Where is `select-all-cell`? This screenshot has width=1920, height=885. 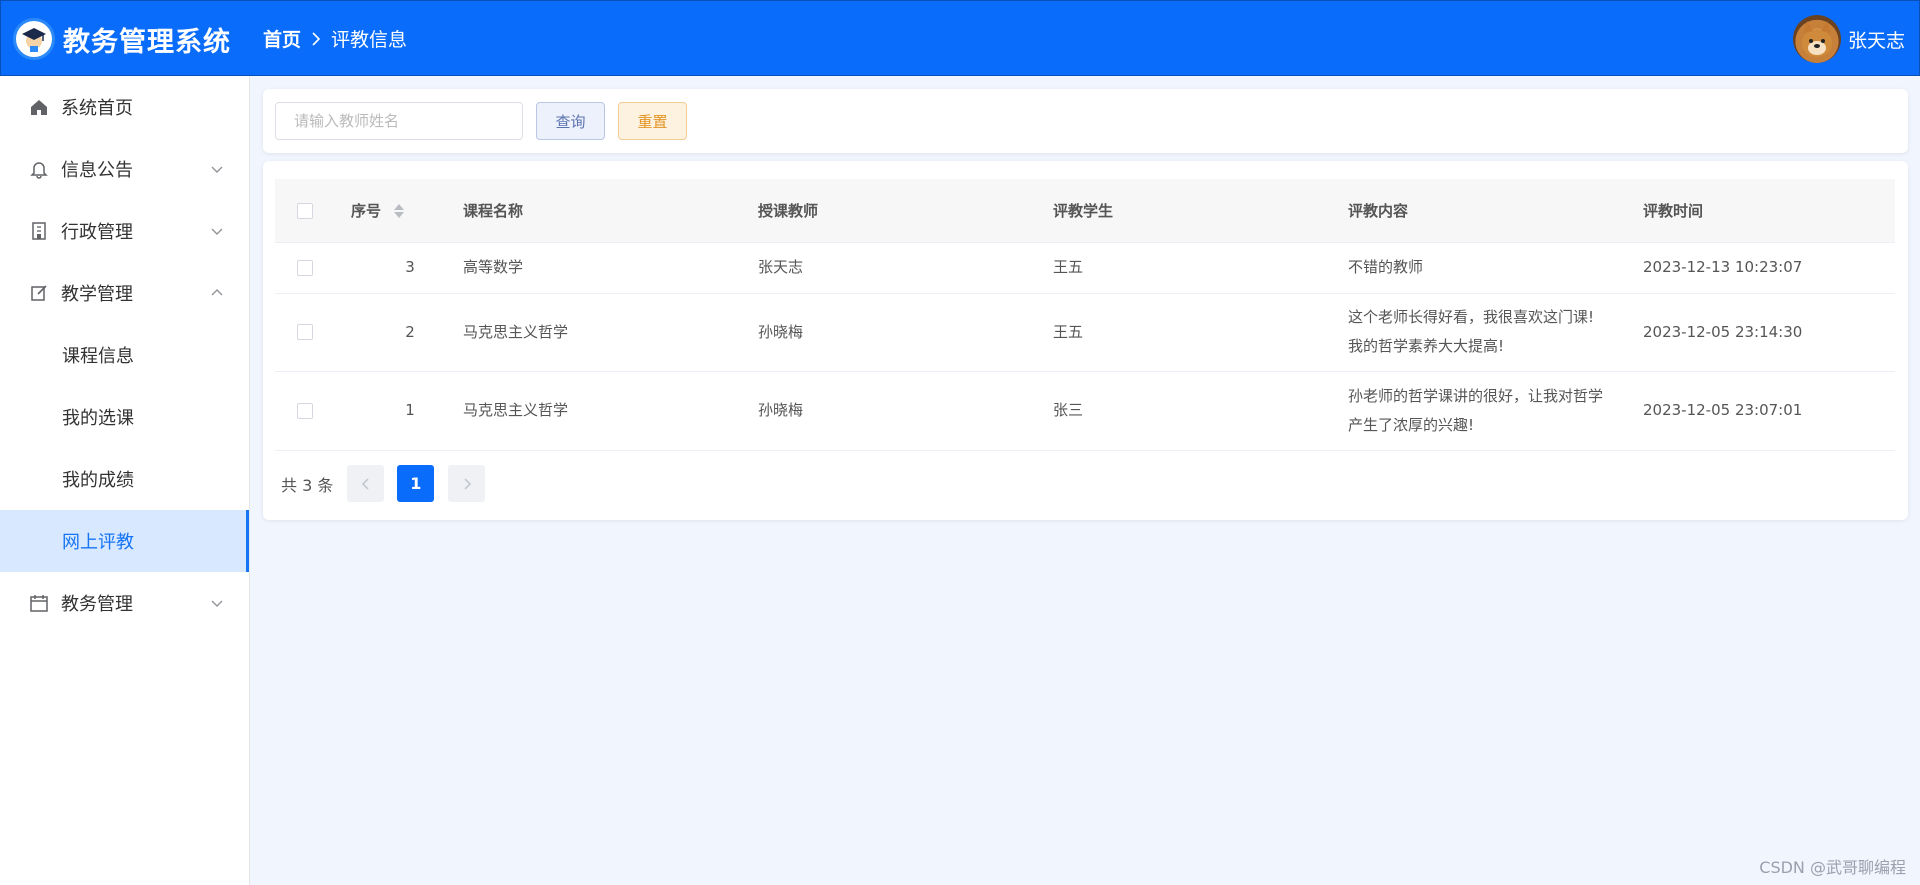 select-all-cell is located at coordinates (305, 211).